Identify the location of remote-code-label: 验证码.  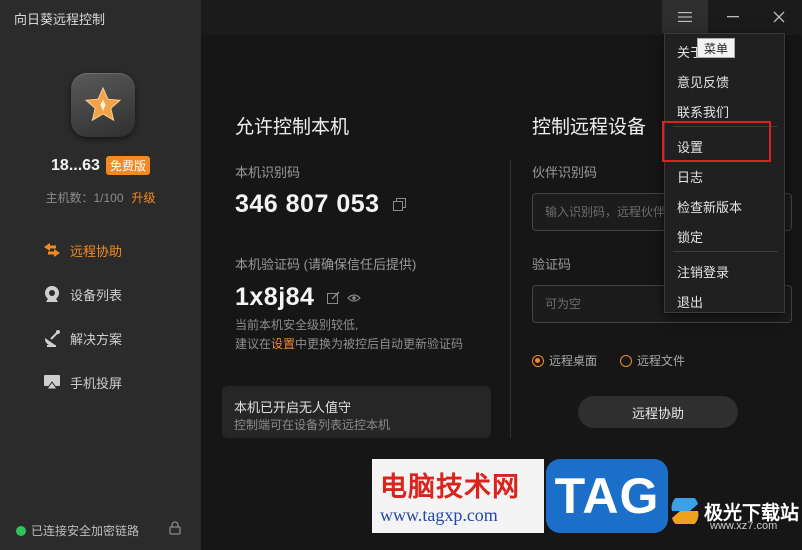
(552, 264).